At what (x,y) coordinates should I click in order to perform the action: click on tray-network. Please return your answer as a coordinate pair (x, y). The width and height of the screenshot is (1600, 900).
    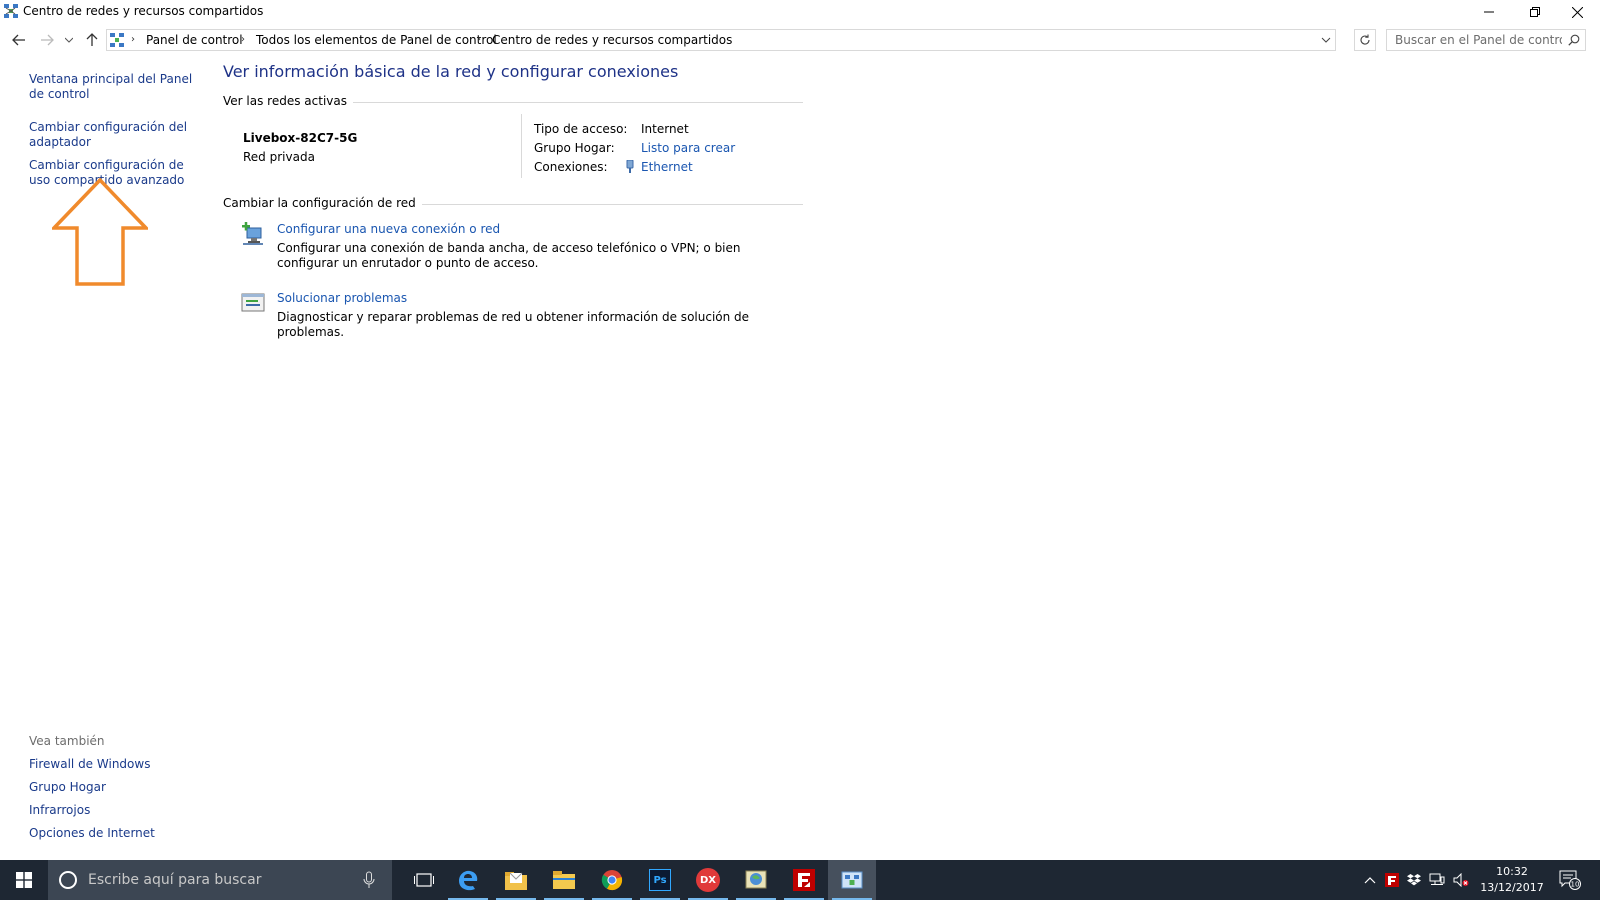
    Looking at the image, I should click on (1437, 880).